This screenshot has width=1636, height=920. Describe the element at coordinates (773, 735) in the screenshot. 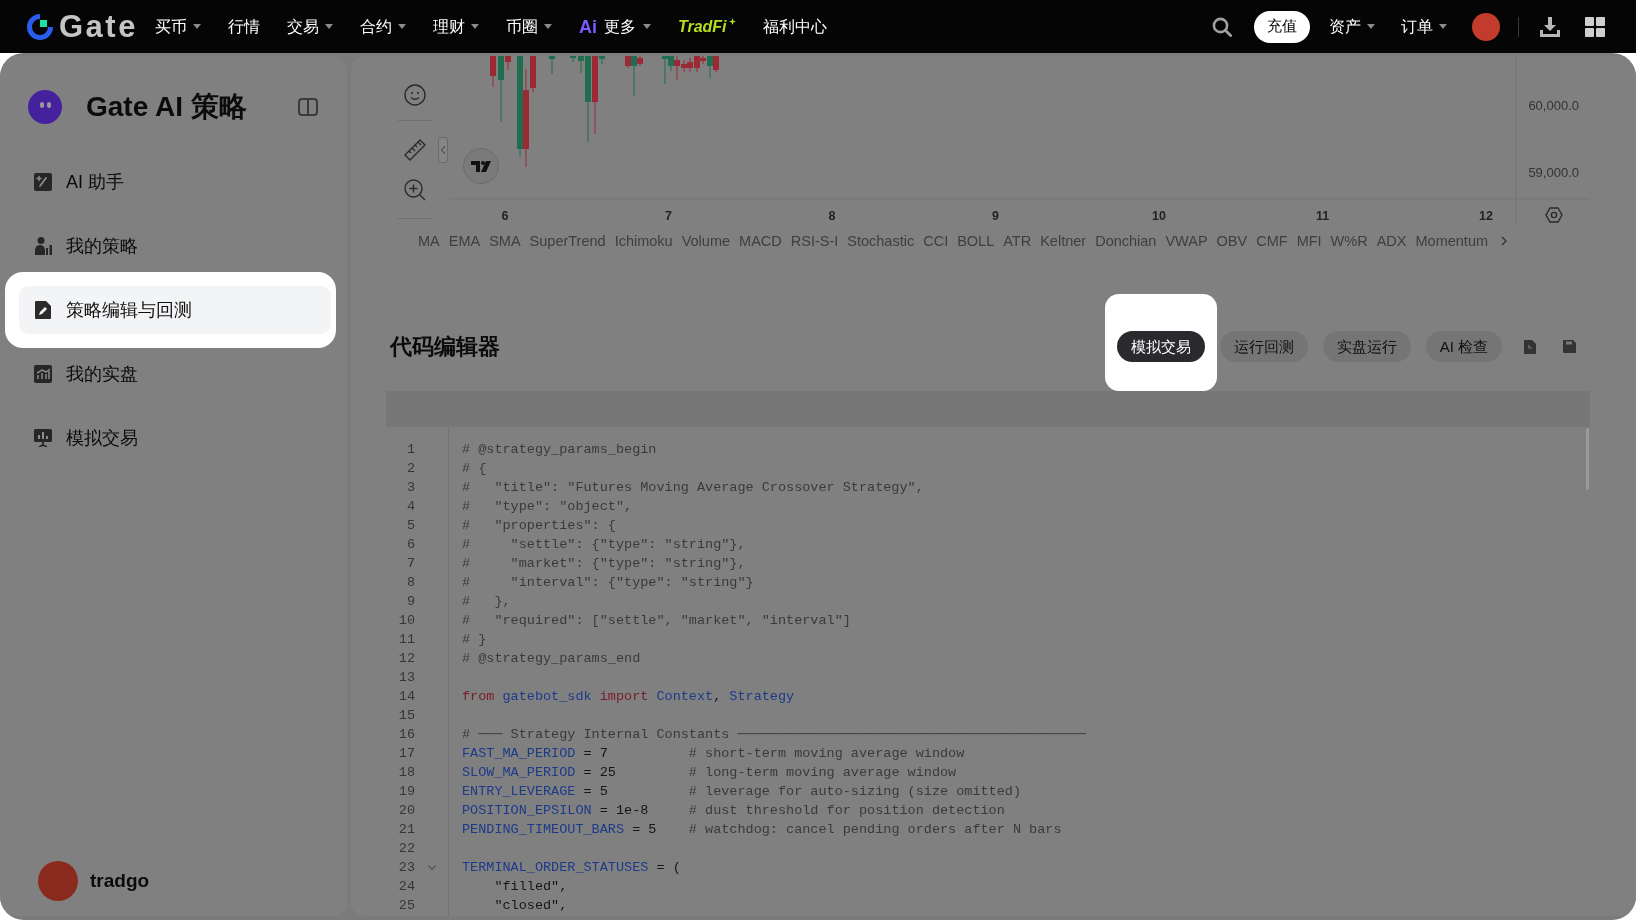

I see `code-line: # ─── Strategy Internal Constants ───────────────────────────────────────────` at that location.